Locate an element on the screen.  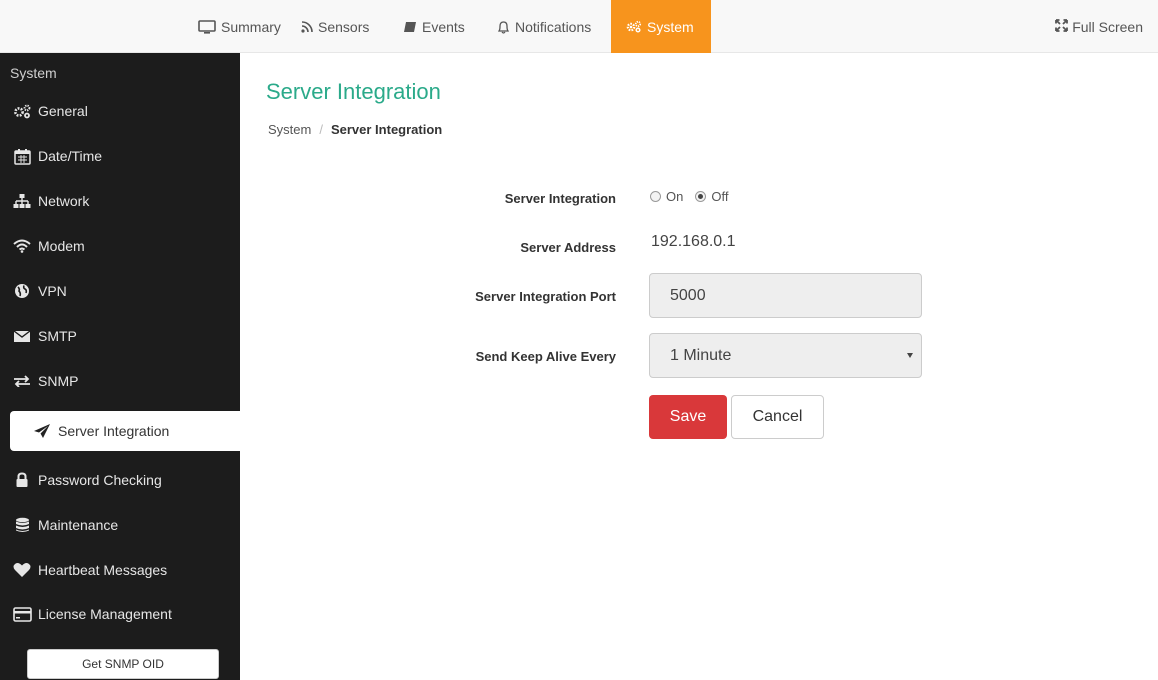
server-integration-label: Server Integration is located at coordinates (560, 198).